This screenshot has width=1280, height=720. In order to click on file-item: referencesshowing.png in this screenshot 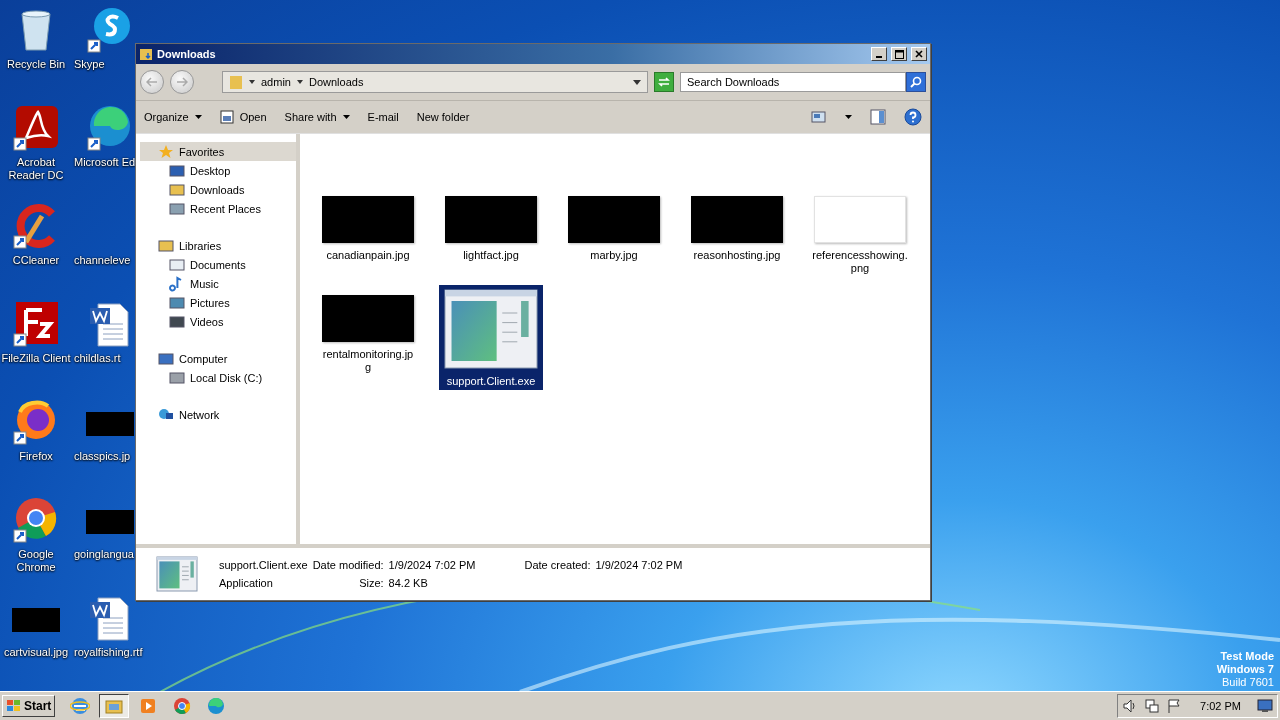, I will do `click(860, 231)`.